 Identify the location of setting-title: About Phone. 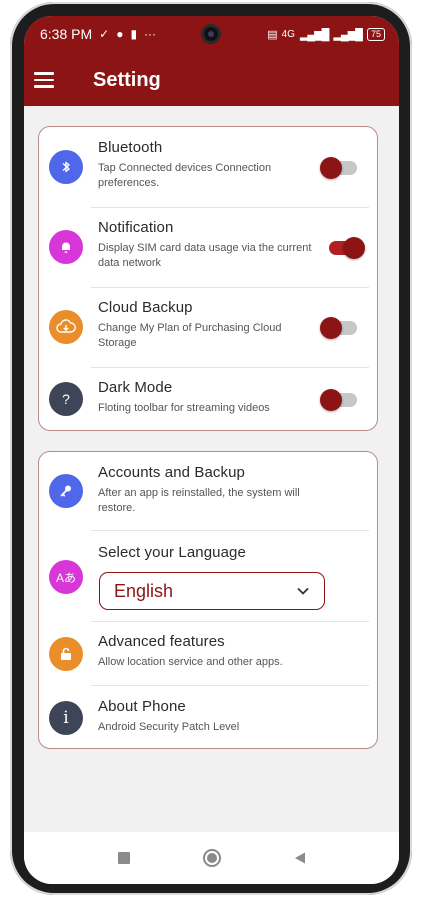
(142, 706).